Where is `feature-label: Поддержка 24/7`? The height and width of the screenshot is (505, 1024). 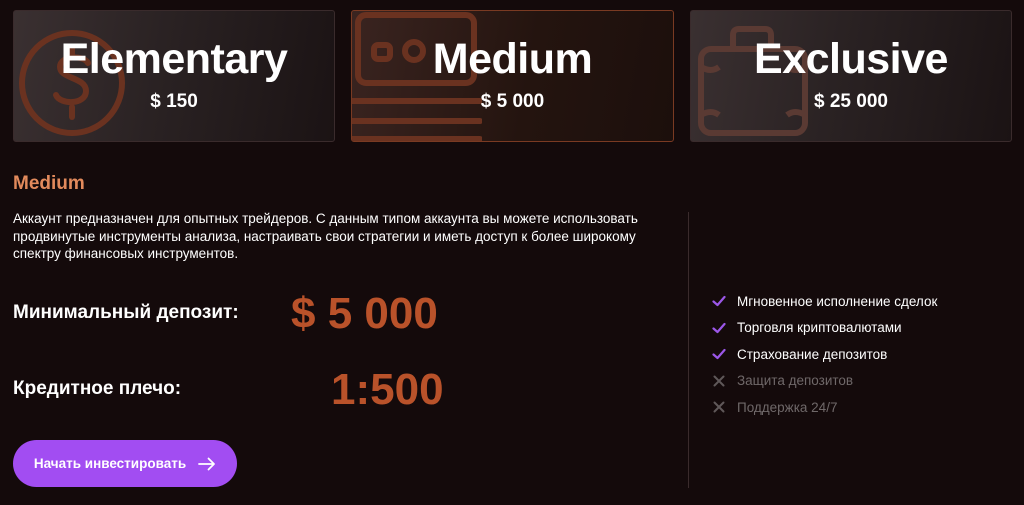 feature-label: Поддержка 24/7 is located at coordinates (787, 407).